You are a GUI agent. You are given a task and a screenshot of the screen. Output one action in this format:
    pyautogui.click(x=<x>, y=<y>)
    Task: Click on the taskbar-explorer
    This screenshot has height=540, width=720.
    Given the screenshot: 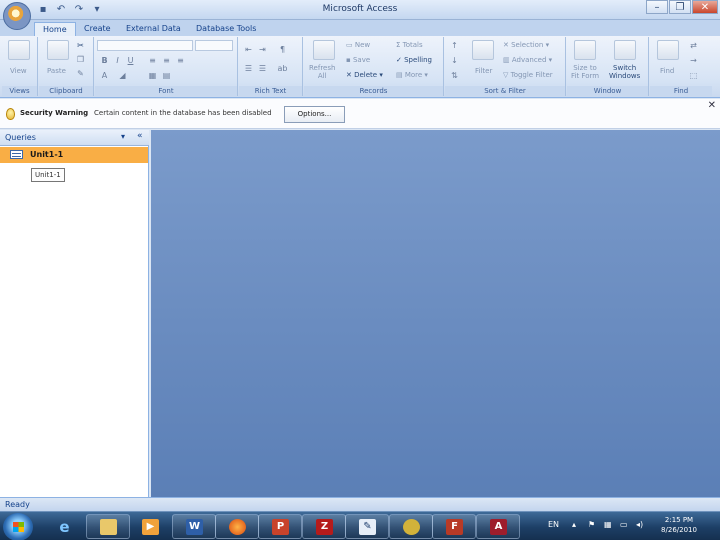 What is the action you would take?
    pyautogui.click(x=108, y=526)
    